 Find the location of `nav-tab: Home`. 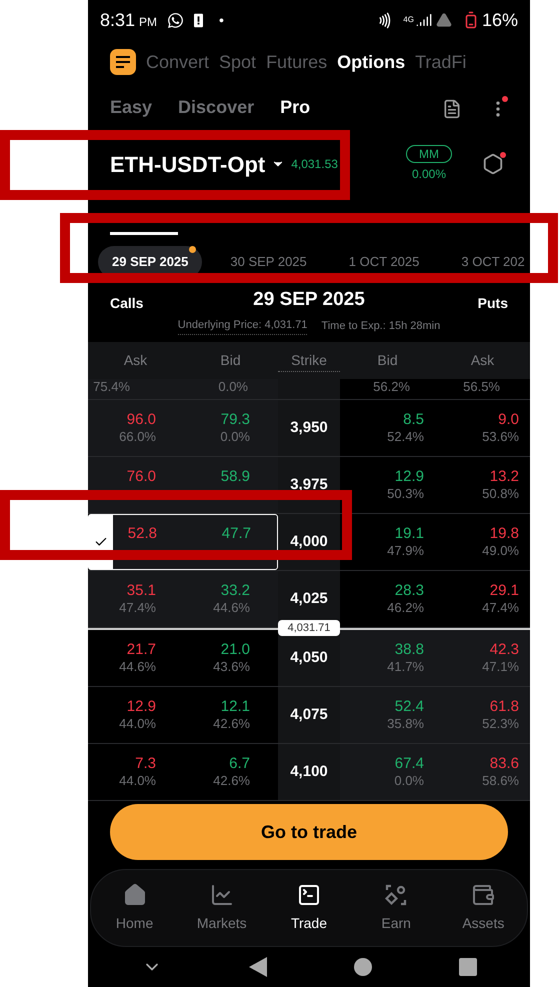

nav-tab: Home is located at coordinates (134, 908).